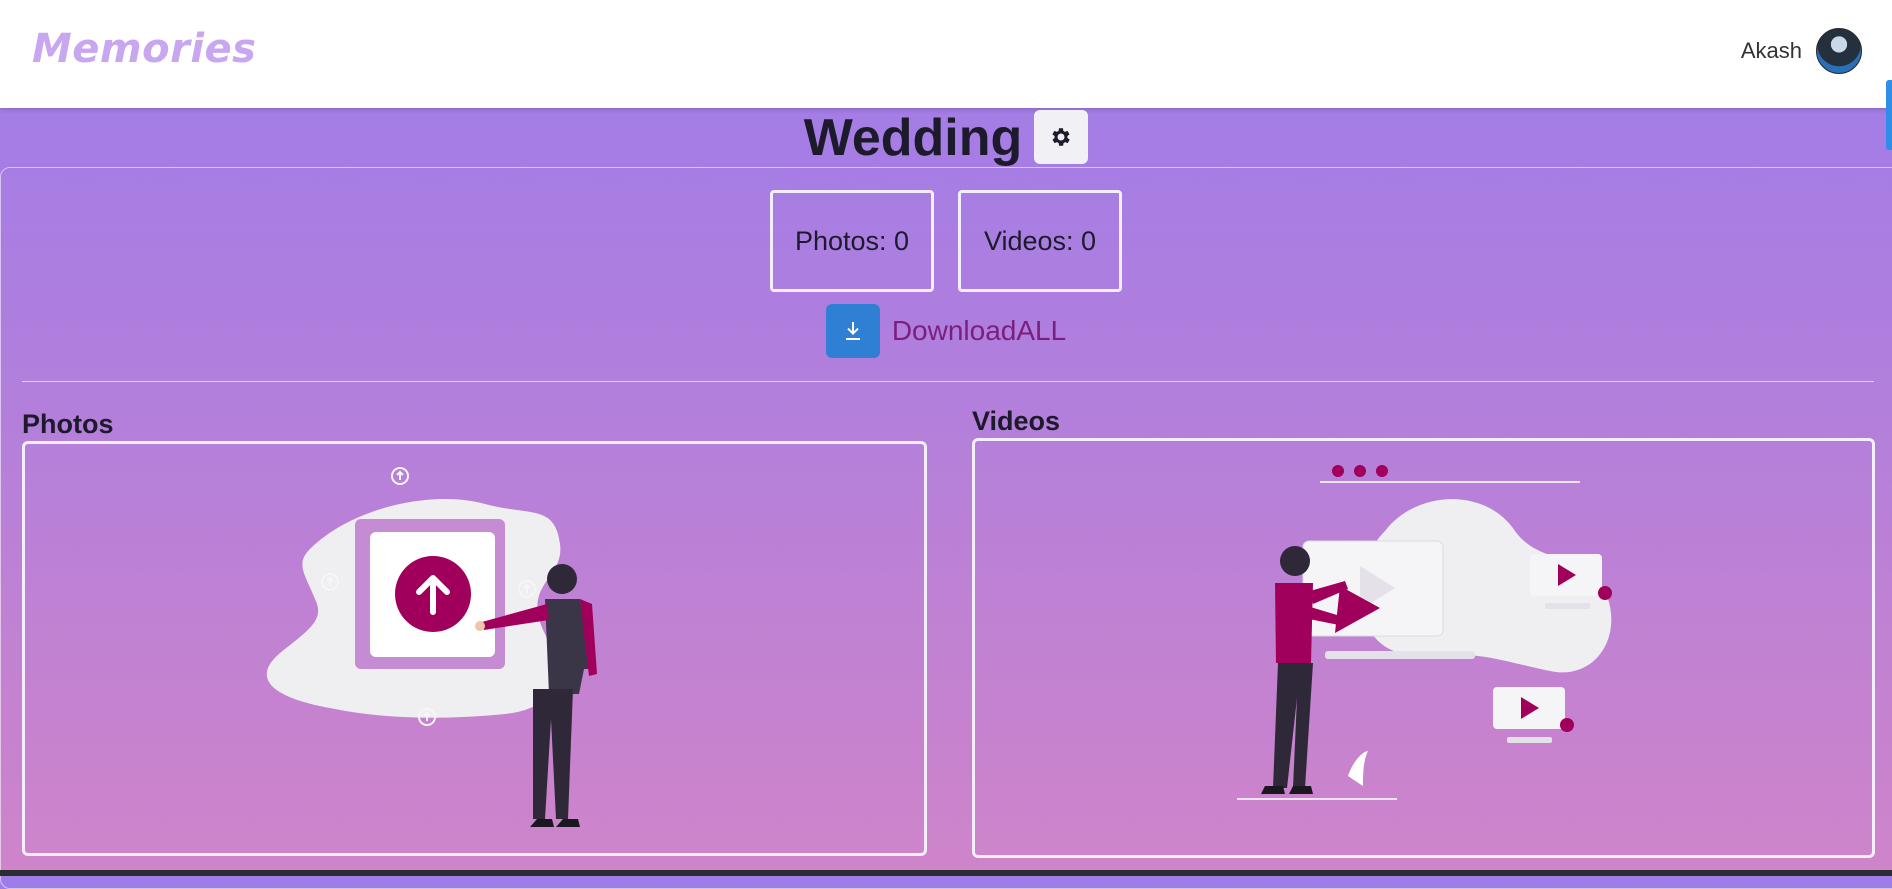 This screenshot has width=1892, height=889. What do you see at coordinates (1771, 51) in the screenshot?
I see `user-name: Akash` at bounding box center [1771, 51].